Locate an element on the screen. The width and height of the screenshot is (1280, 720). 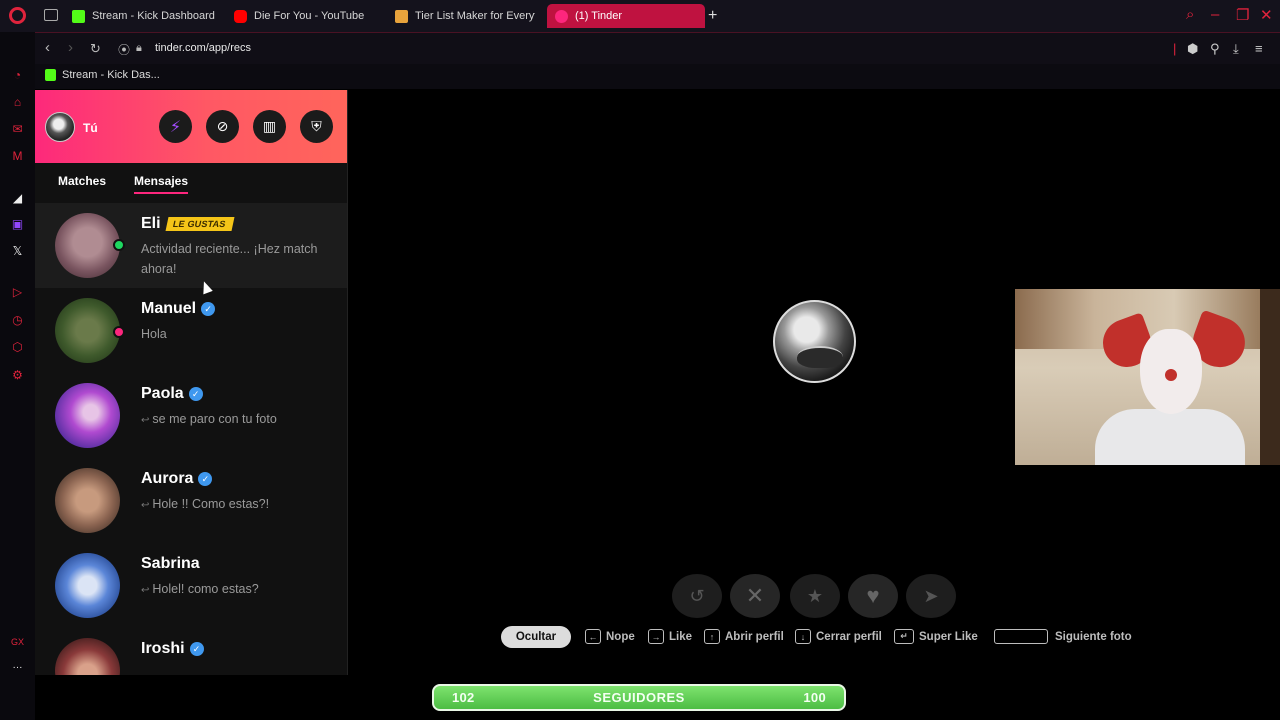
tab-title: Die For You - YouTube is located at coordinates (309, 16).